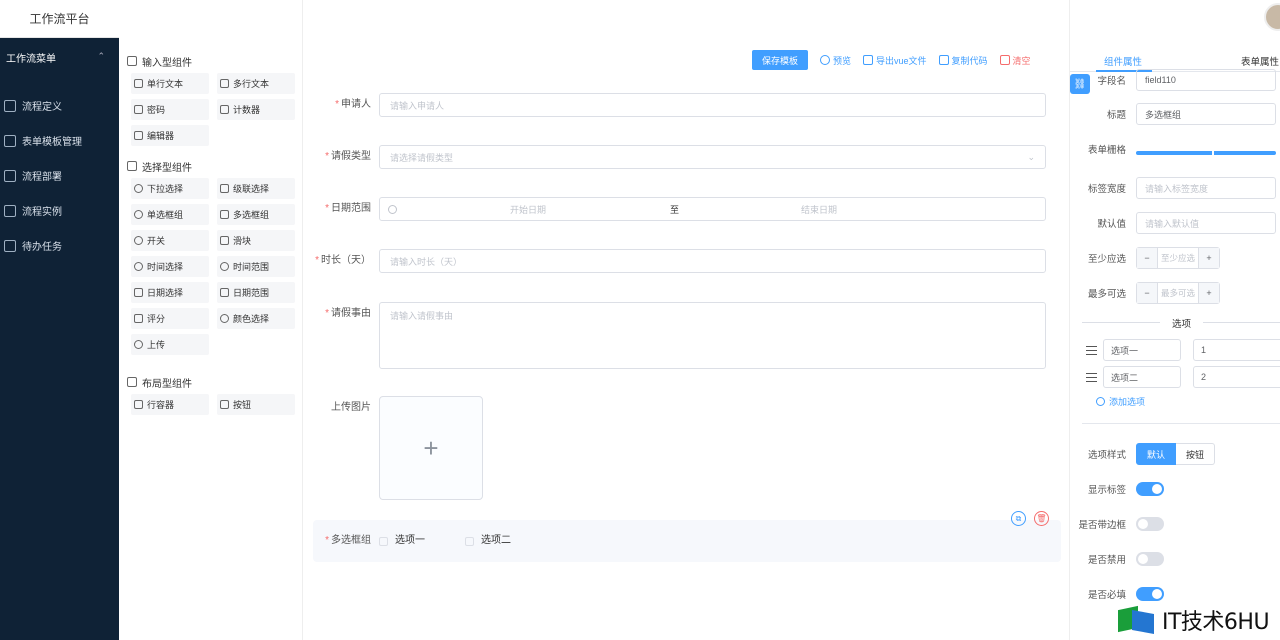 The width and height of the screenshot is (1280, 640). What do you see at coordinates (835, 60) in the screenshot?
I see `preview-button: 预览` at bounding box center [835, 60].